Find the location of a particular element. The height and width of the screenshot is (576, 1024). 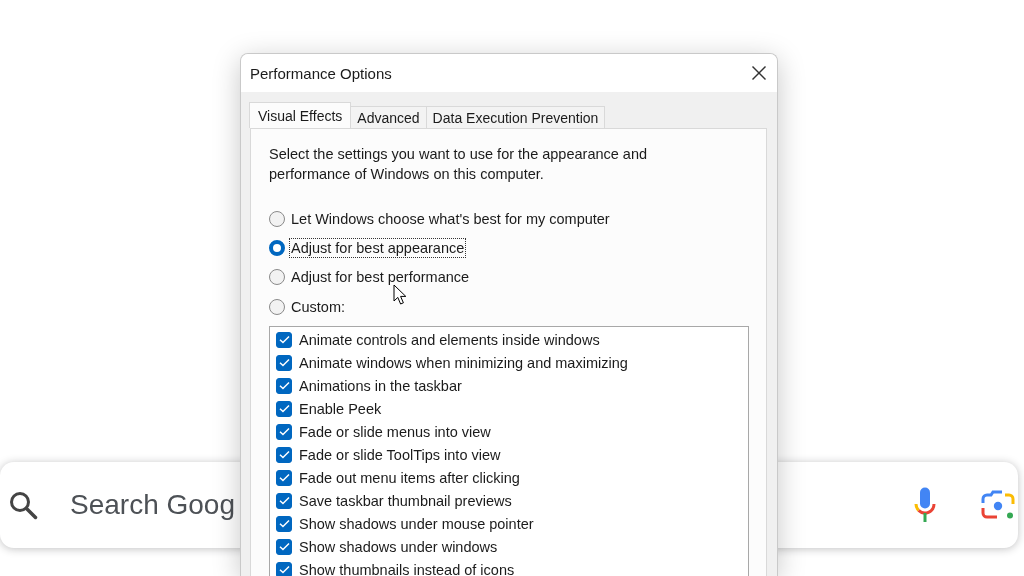

checkbox-label: Animations in the taskbar is located at coordinates (380, 385).